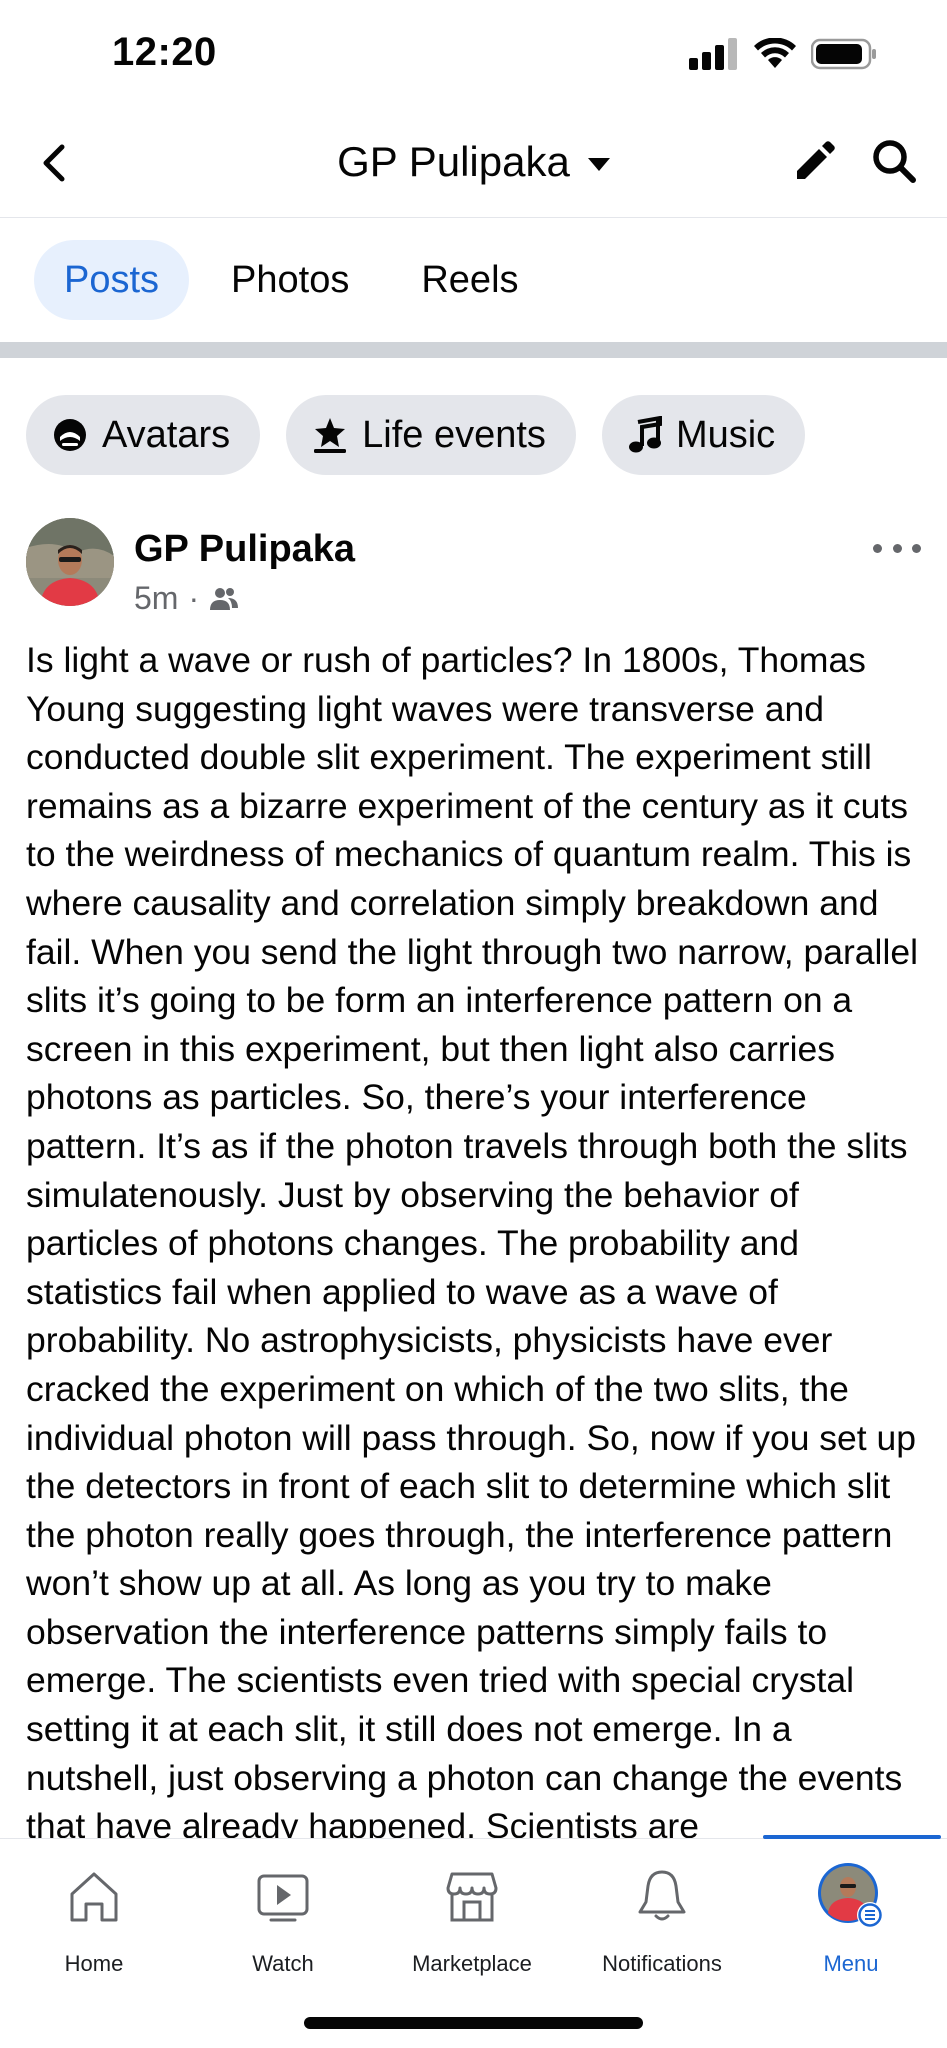 The height and width of the screenshot is (2048, 947). What do you see at coordinates (244, 549) in the screenshot?
I see `post-author: GP Pulipaka` at bounding box center [244, 549].